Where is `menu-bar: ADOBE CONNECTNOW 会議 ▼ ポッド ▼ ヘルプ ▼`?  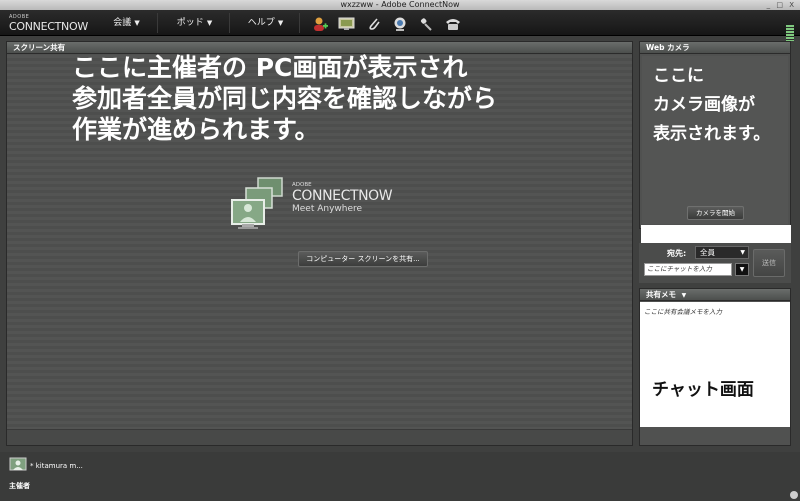 menu-bar: ADOBE CONNECTNOW 会議 ▼ ポッド ▼ ヘルプ ▼ is located at coordinates (400, 25).